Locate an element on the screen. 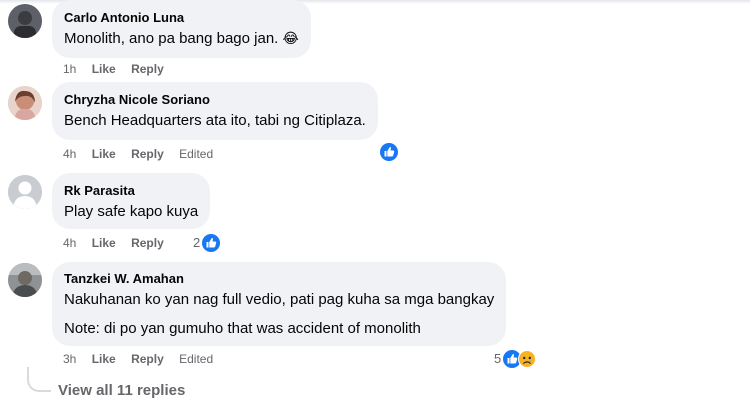  view-all-replies-link: View all 11 replies is located at coordinates (121, 391).